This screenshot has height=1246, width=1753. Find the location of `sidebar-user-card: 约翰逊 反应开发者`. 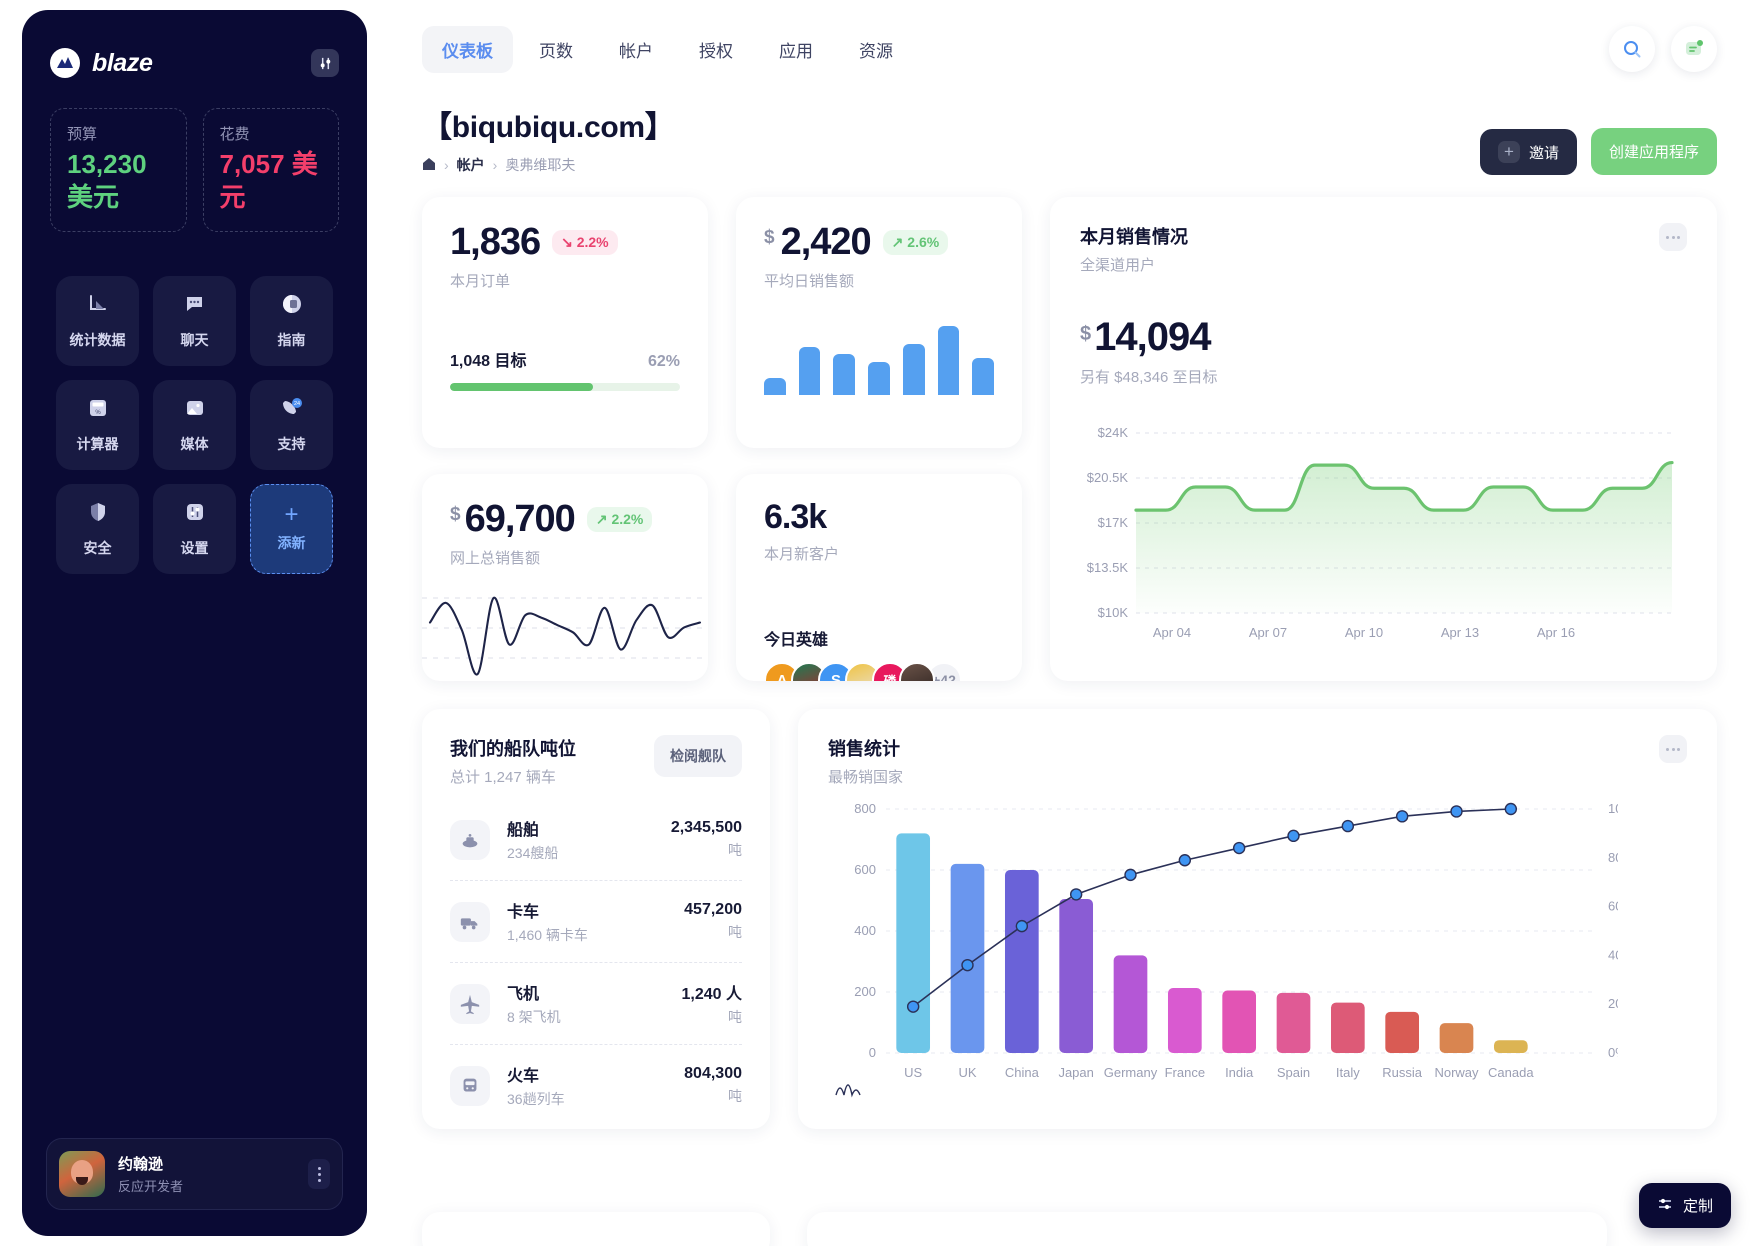

sidebar-user-card: 约翰逊 反应开发者 is located at coordinates (194, 1174).